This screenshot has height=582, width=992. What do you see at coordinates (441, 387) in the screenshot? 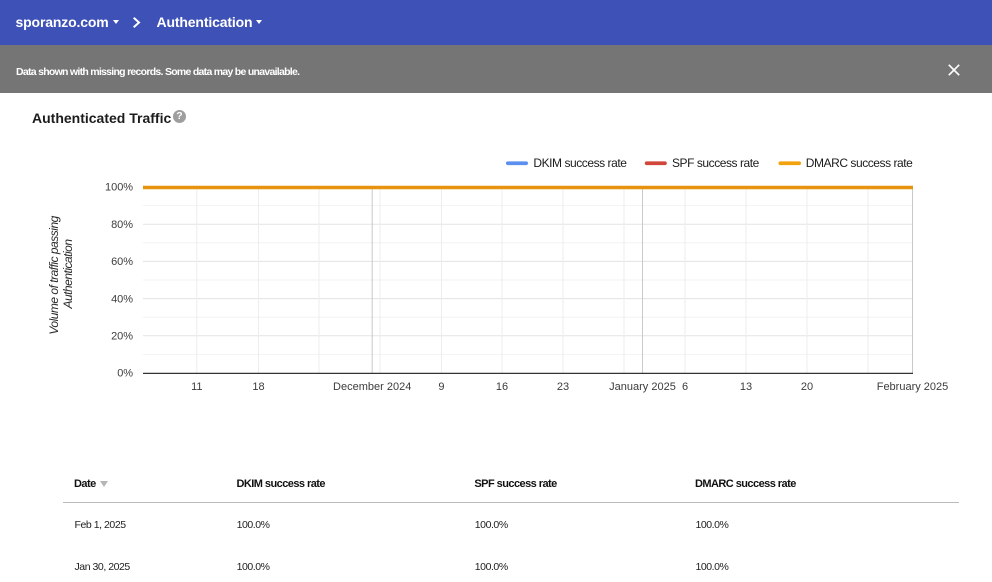
I see `svg-text: 9` at bounding box center [441, 387].